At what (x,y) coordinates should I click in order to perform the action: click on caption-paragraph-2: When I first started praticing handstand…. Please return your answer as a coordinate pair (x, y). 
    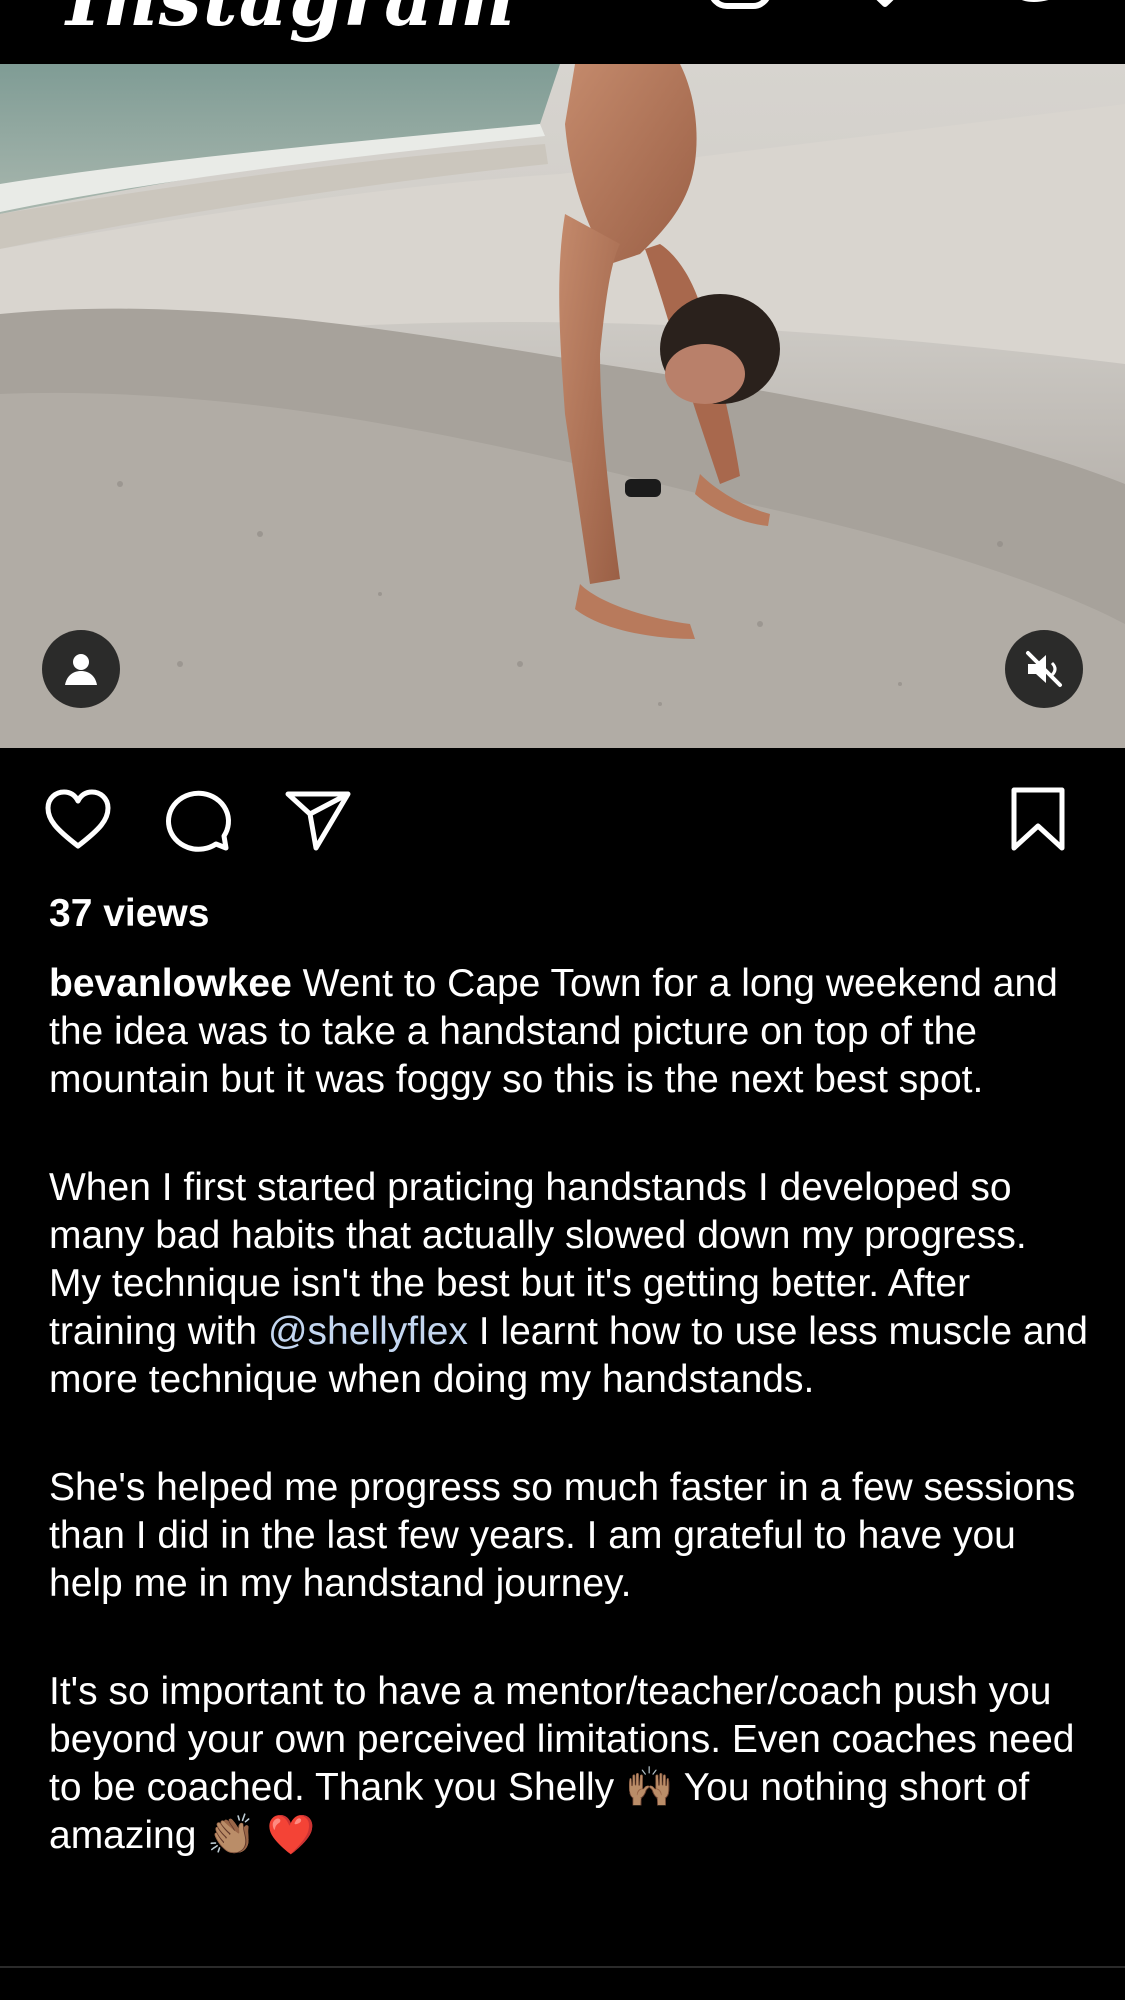
    Looking at the image, I should click on (569, 1284).